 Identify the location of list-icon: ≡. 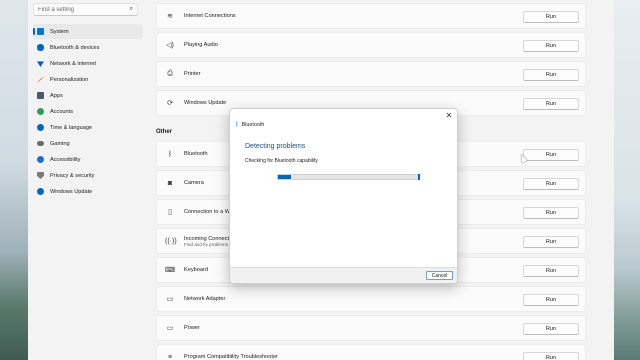
(170, 356).